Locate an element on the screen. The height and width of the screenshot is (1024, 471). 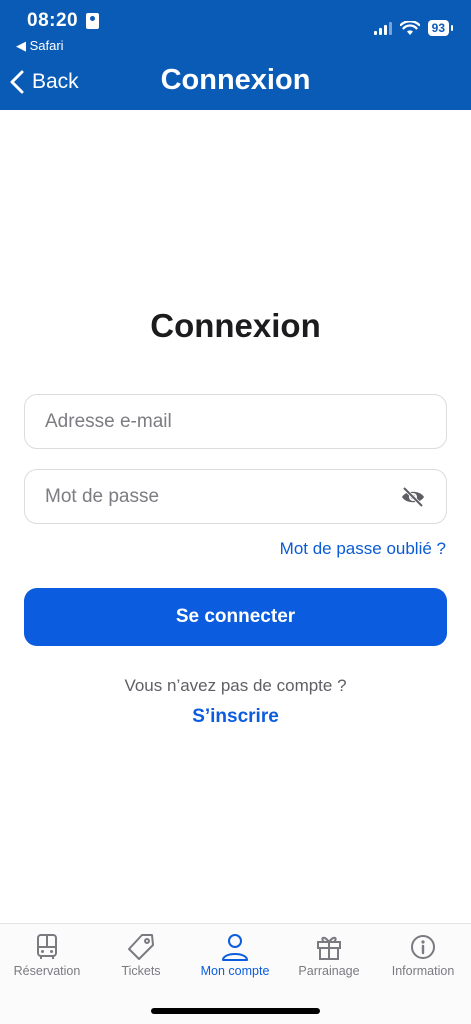
tab-reservation: Réservation is located at coordinates (47, 955).